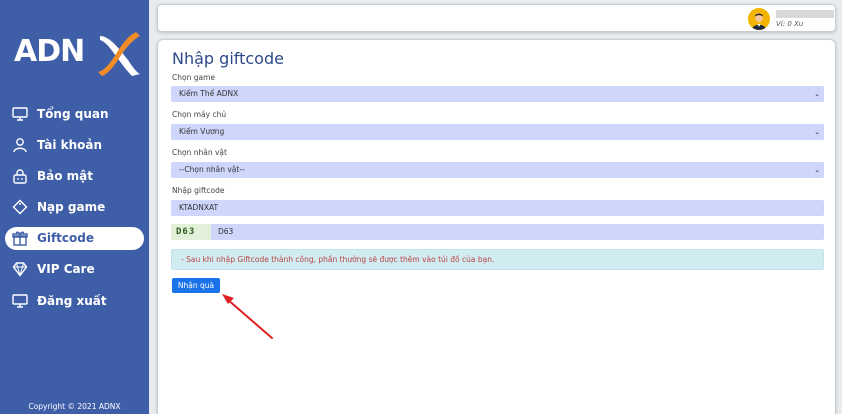 Image resolution: width=842 pixels, height=414 pixels. What do you see at coordinates (497, 208) in the screenshot?
I see `giftcode-input: KTADNXAT` at bounding box center [497, 208].